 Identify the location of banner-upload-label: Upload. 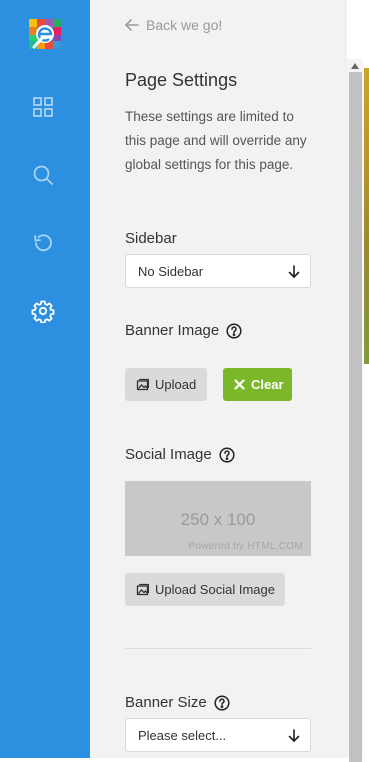
(176, 384).